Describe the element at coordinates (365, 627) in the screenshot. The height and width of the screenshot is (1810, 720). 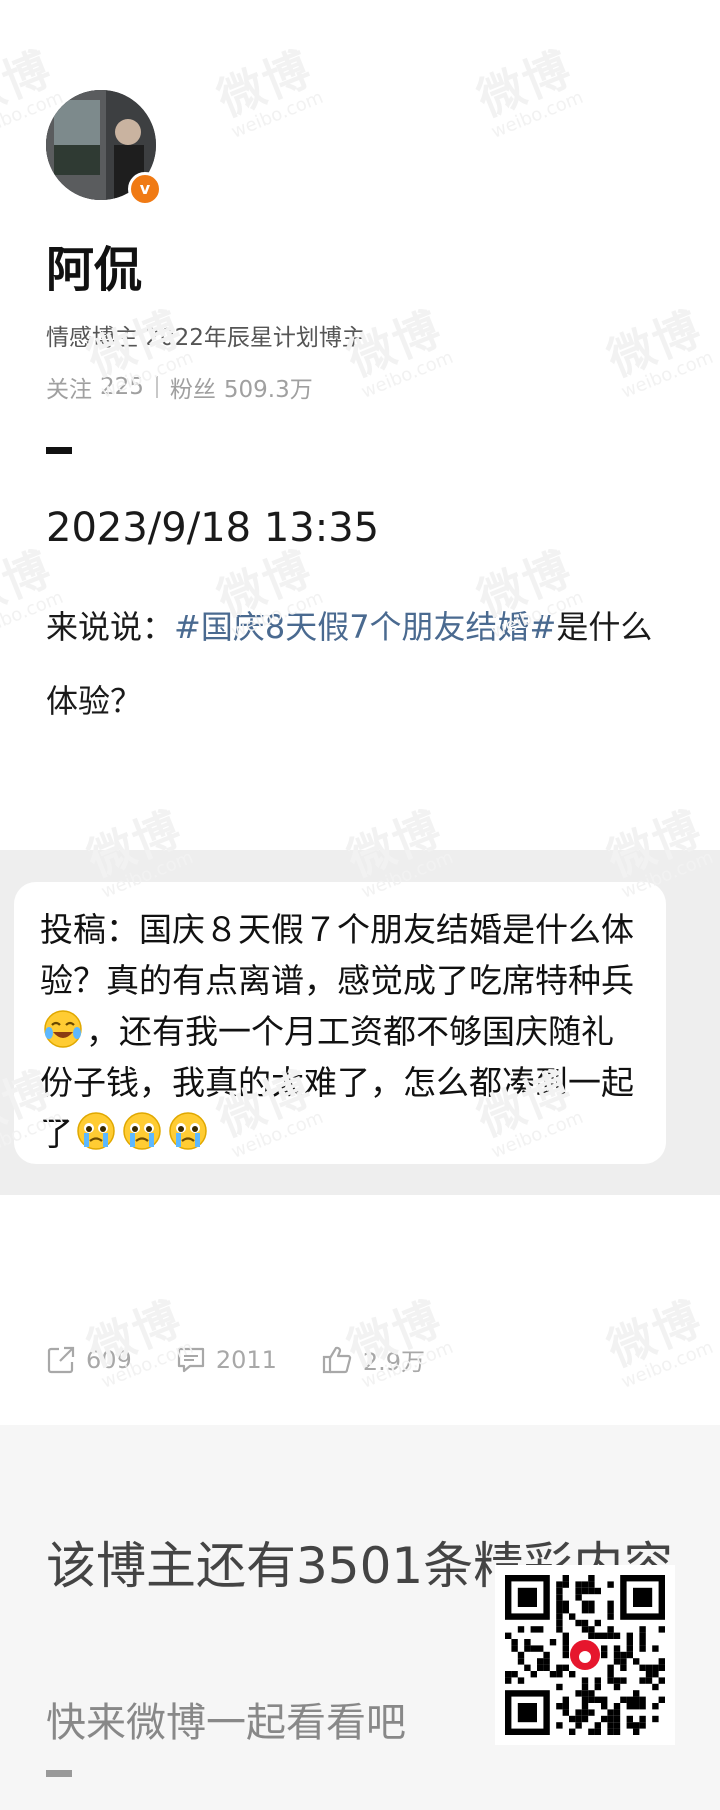
I see `hashtag-link: #国庆8天假7个朋友结婚#` at that location.